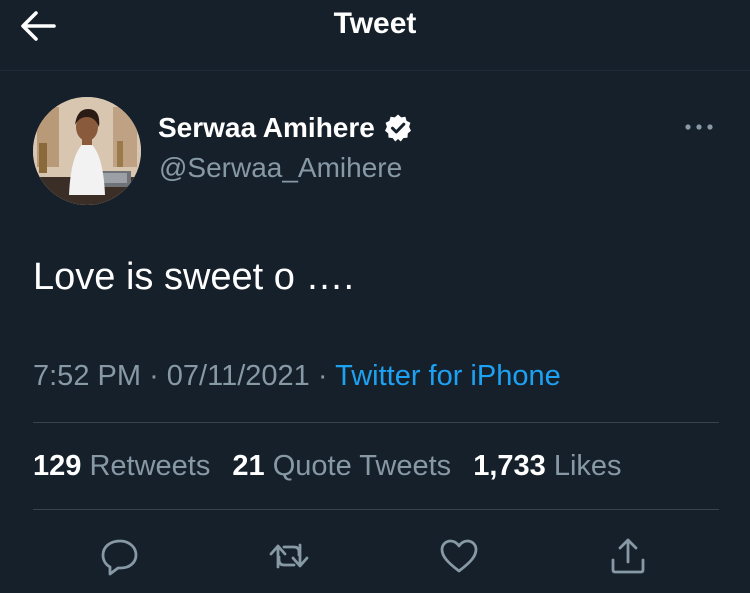 This screenshot has width=750, height=593. I want to click on reply-icon, so click(119, 557).